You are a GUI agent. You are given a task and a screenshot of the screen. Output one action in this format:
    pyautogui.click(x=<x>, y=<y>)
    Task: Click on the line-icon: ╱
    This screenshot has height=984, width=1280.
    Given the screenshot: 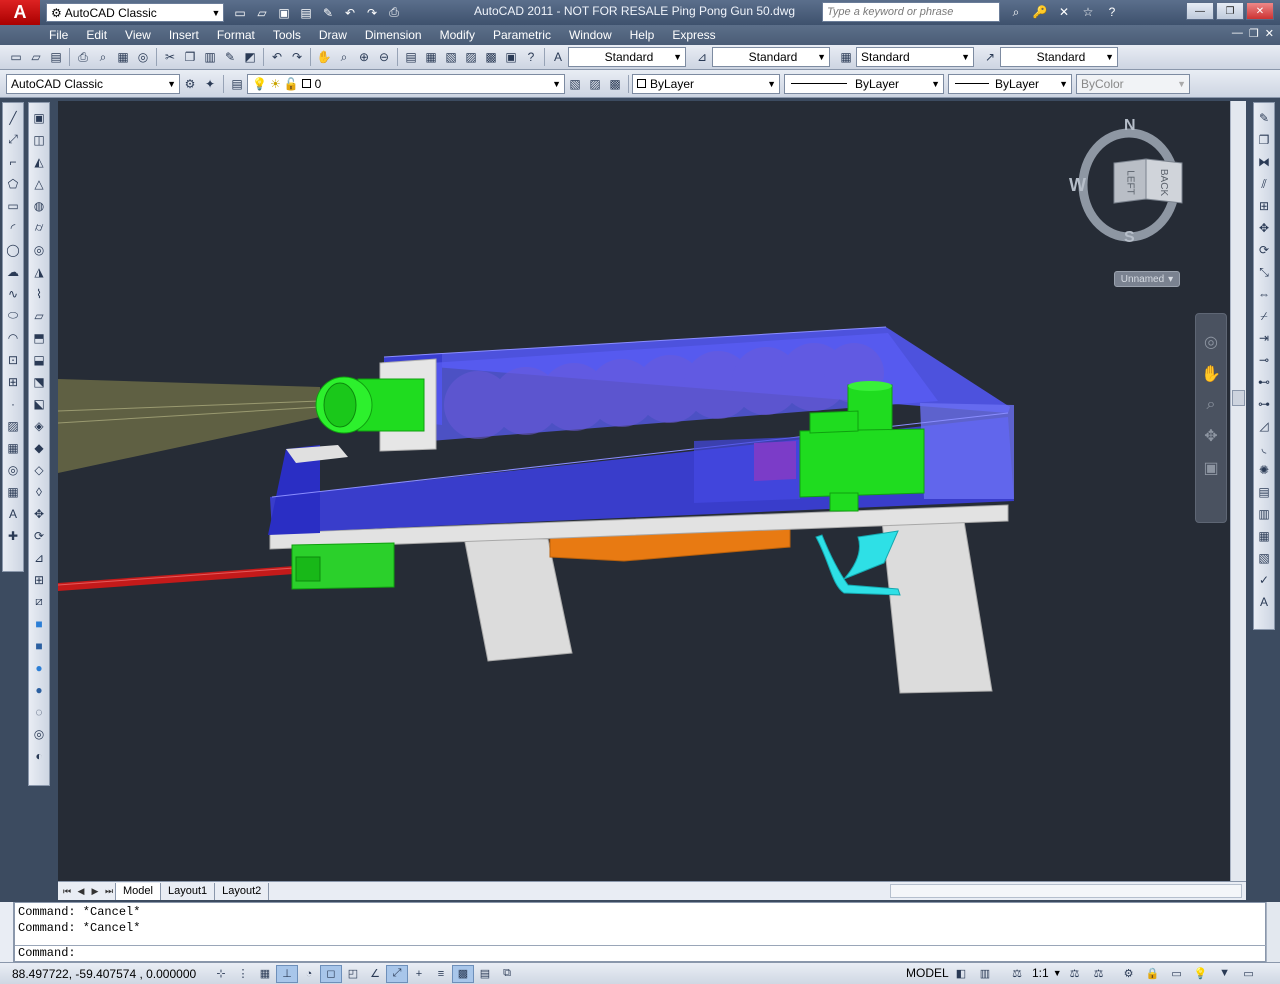 What is the action you would take?
    pyautogui.click(x=13, y=117)
    